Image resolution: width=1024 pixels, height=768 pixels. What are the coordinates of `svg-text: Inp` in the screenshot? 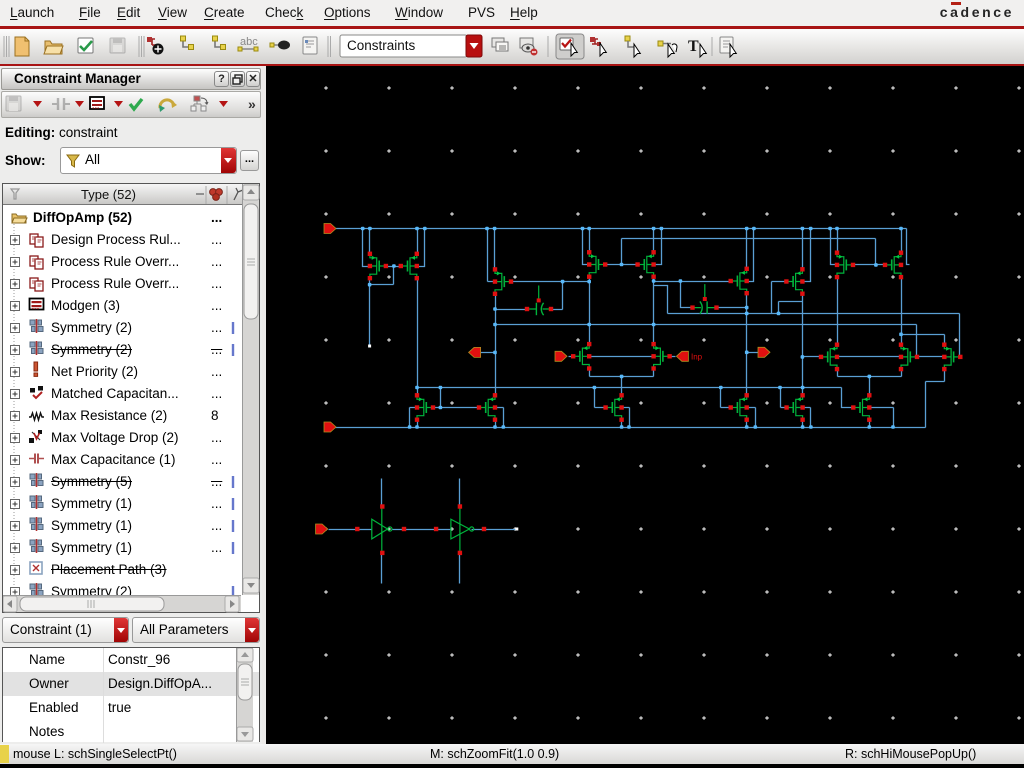 It's located at (697, 357).